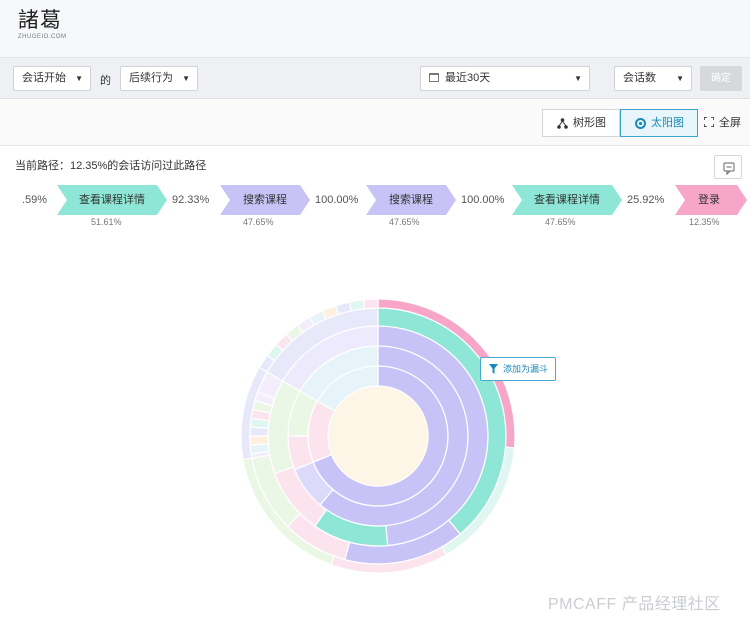 The width and height of the screenshot is (750, 622). I want to click on add-funnel-label: 添加为漏斗, so click(526, 369).